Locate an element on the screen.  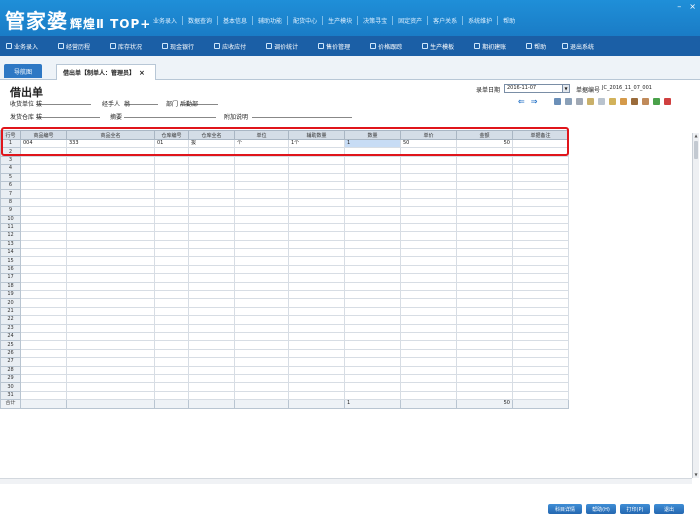
top-menu-item: 配货中心 is located at coordinates (306, 20).